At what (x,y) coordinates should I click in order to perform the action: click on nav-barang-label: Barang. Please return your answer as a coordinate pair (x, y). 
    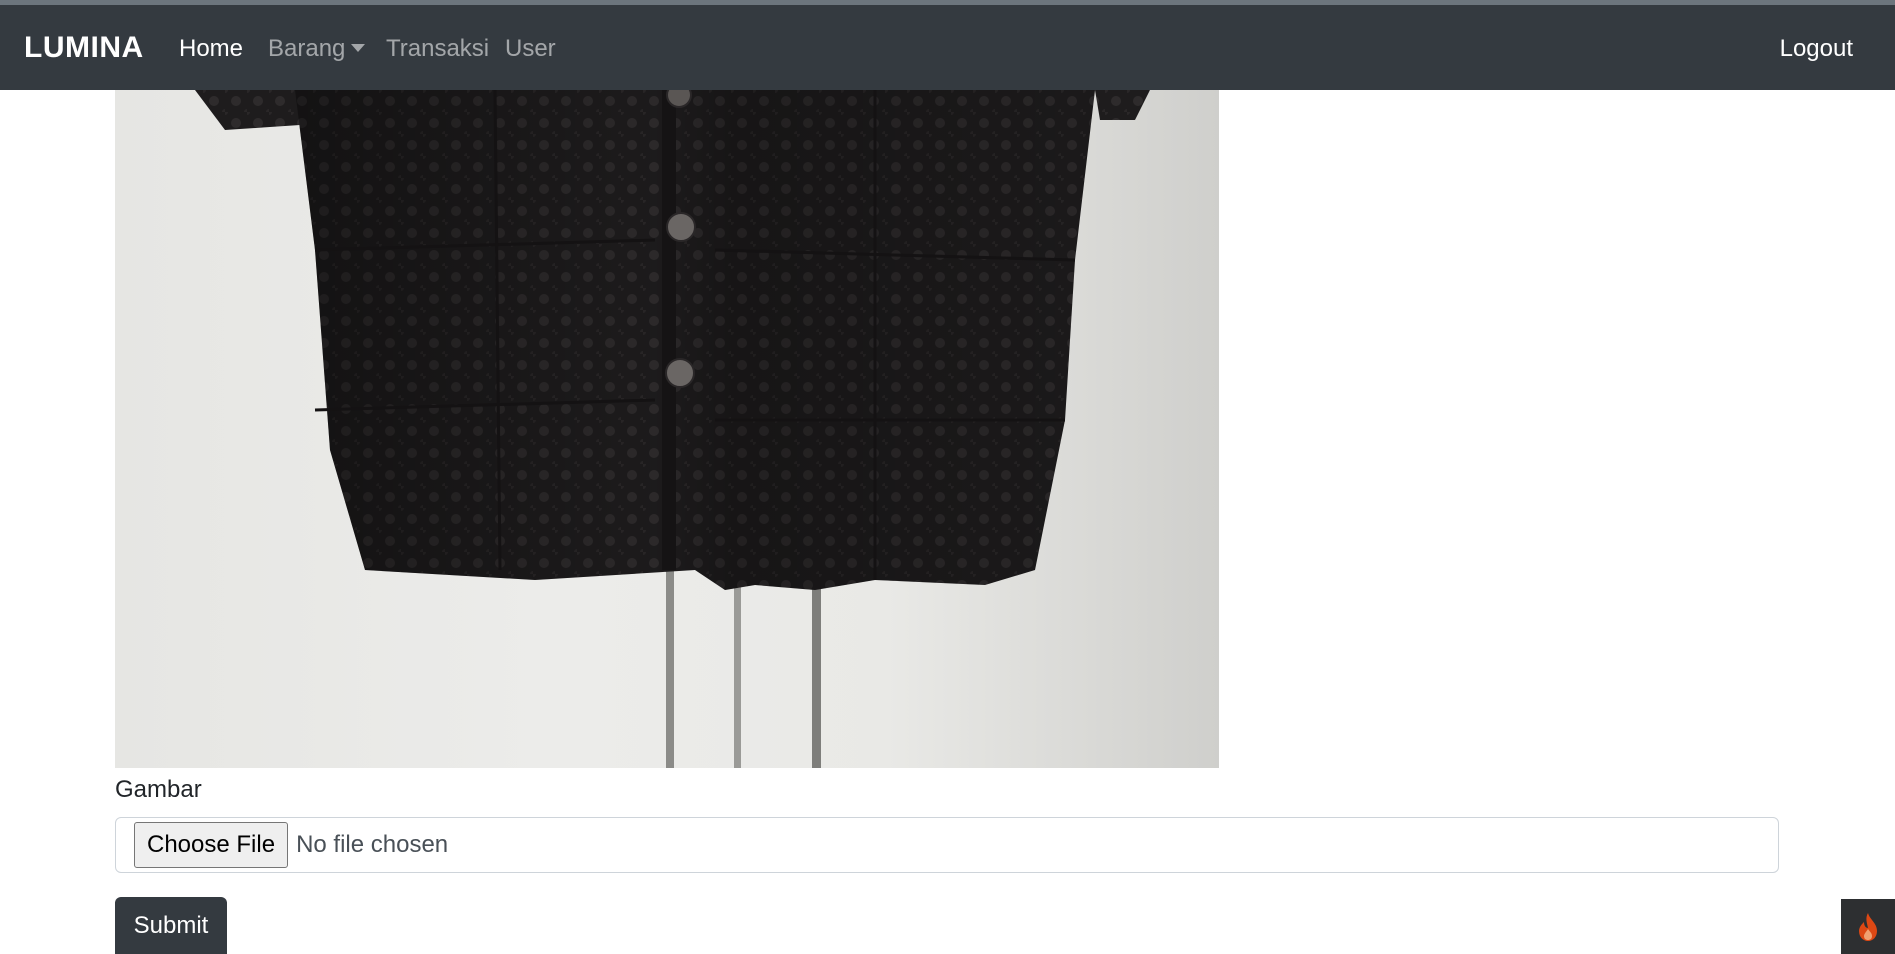
    Looking at the image, I should click on (307, 48).